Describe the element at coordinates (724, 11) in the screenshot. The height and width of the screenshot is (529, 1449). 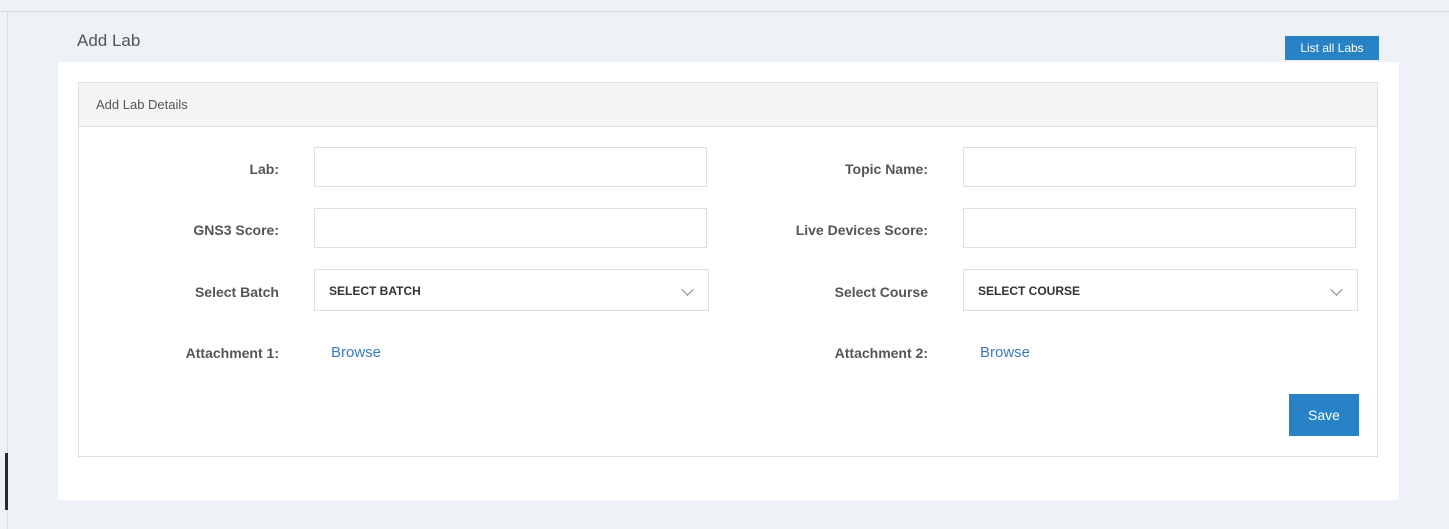
I see `top-divider` at that location.